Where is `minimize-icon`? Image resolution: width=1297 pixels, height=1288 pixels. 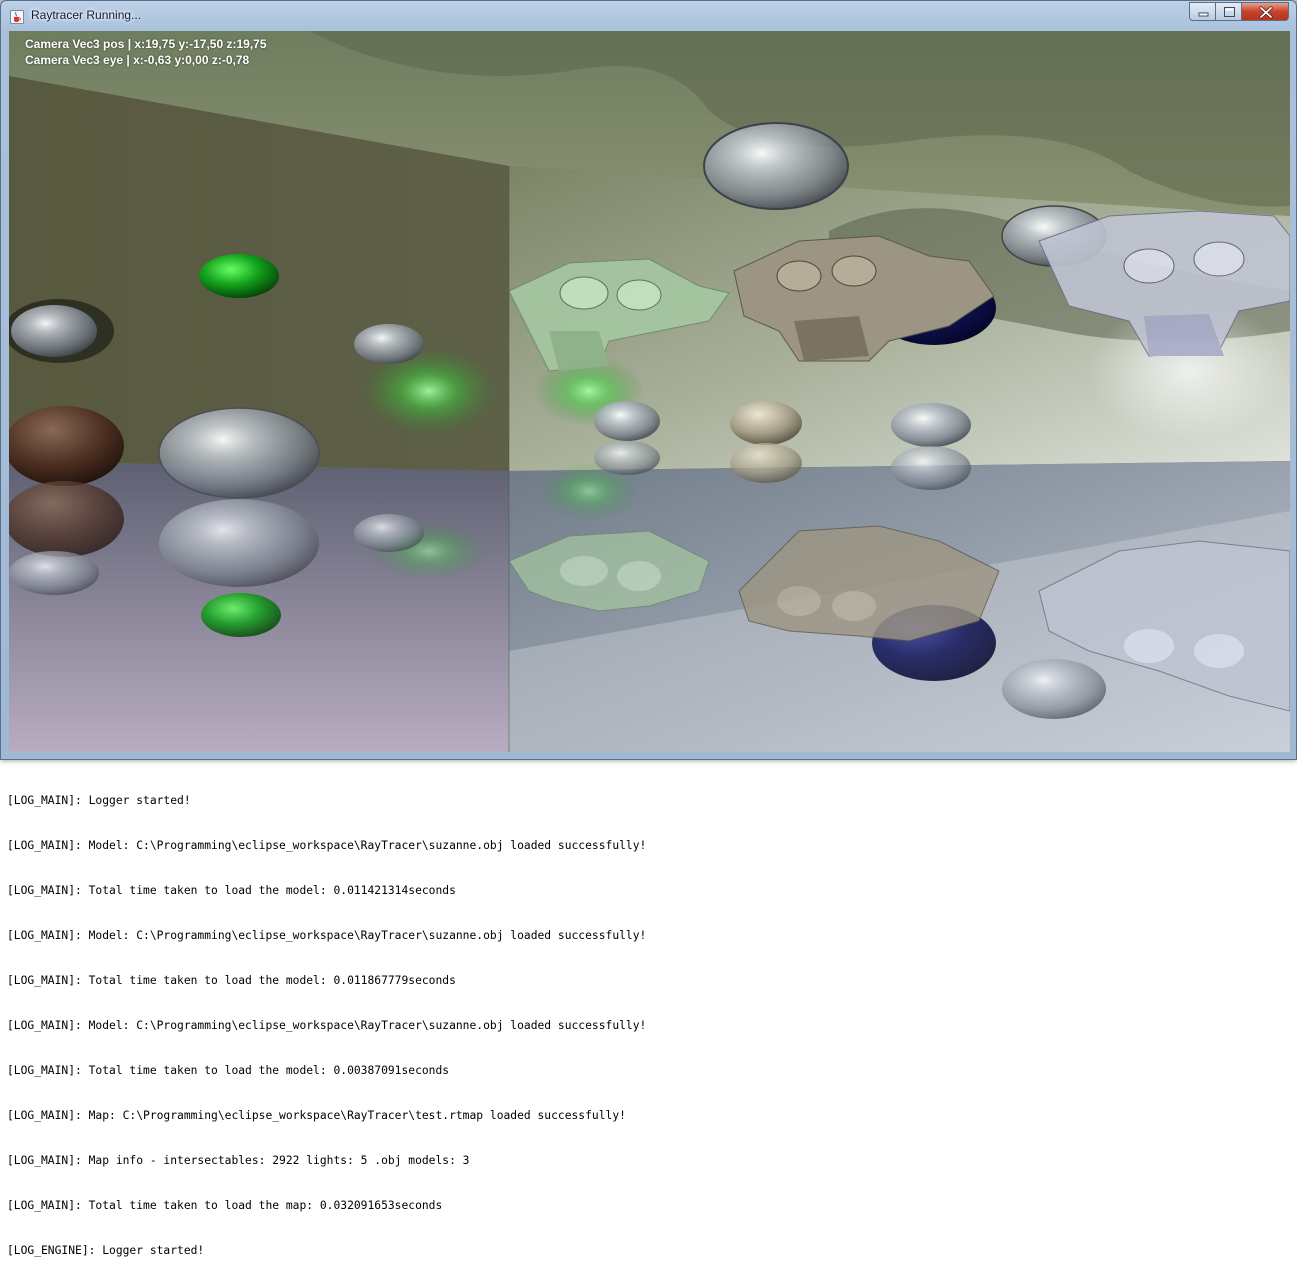
minimize-icon is located at coordinates (1203, 14).